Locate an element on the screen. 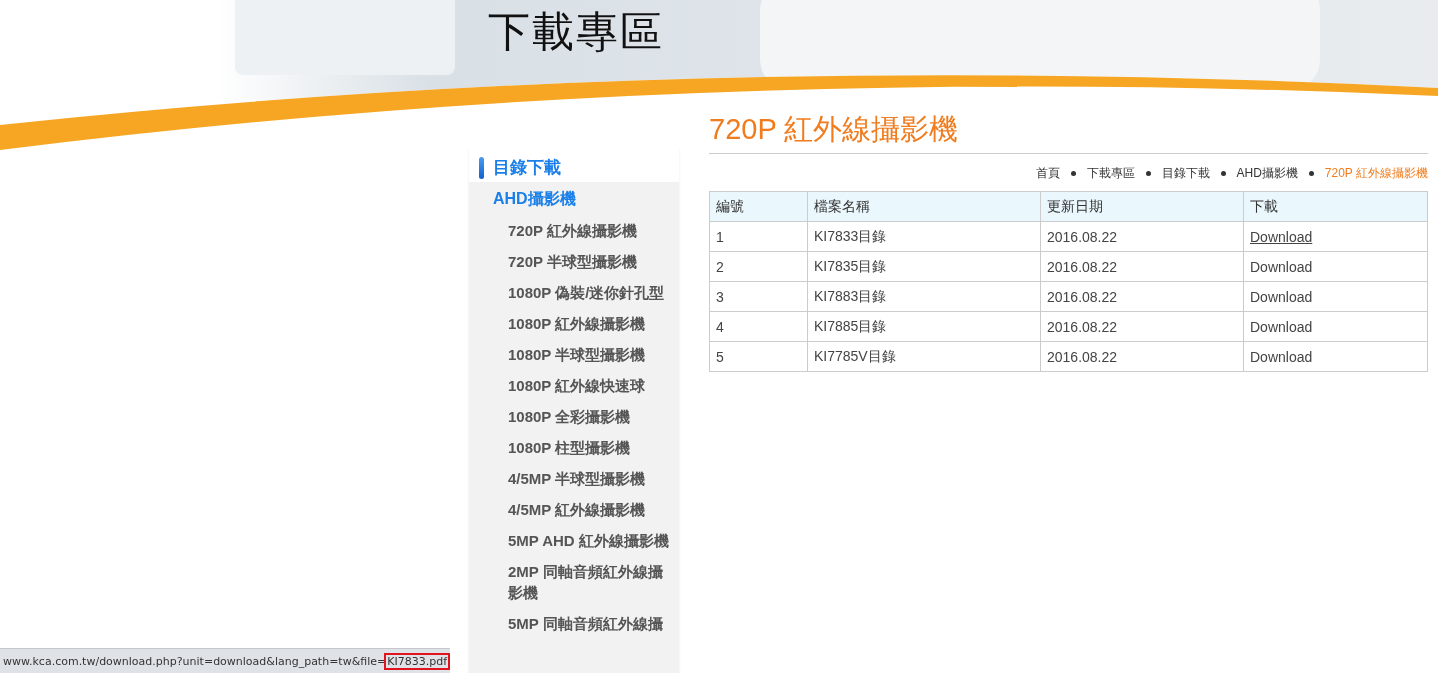 The height and width of the screenshot is (673, 1438). breadcrumb-link: 目錄下載 is located at coordinates (1185, 173).